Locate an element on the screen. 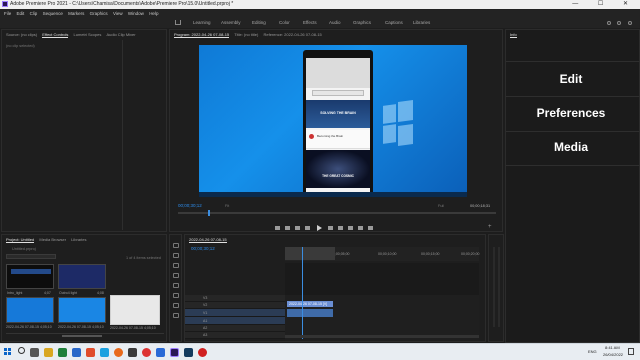 The image size is (640, 360). workspace-editing: Editing is located at coordinates (259, 23).